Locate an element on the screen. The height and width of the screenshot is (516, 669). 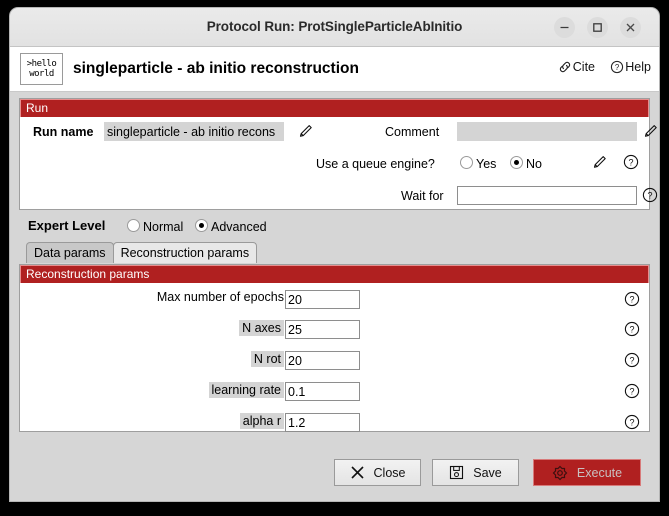
param-row-n-axes: N axes ? is located at coordinates (334, 331).